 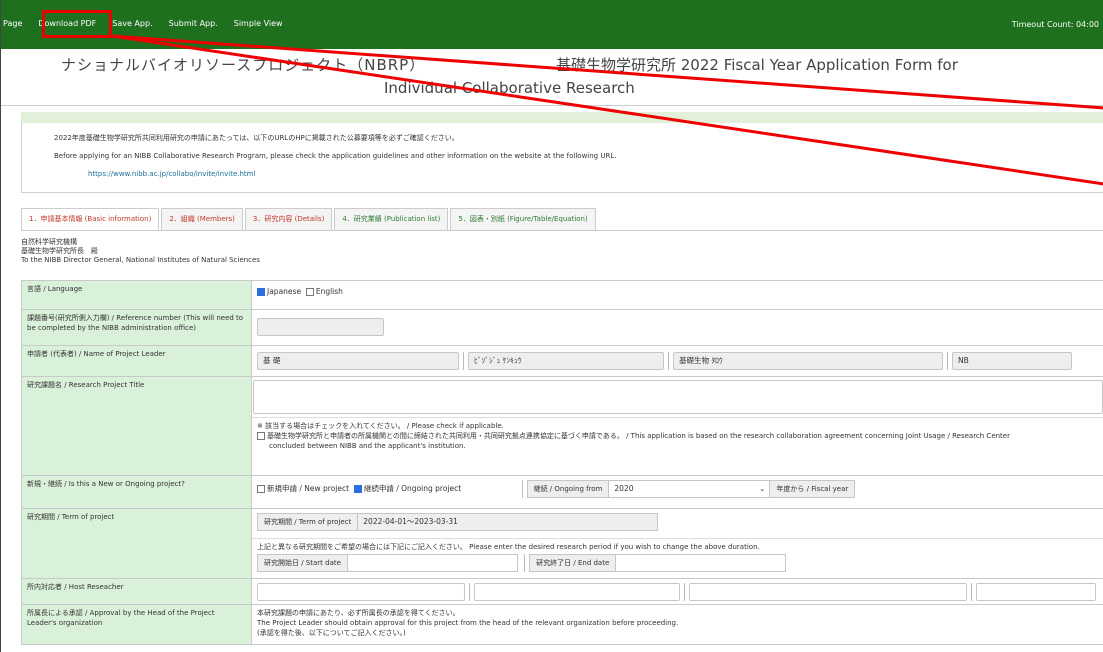 I want to click on checkbox-english, so click(x=309, y=292).